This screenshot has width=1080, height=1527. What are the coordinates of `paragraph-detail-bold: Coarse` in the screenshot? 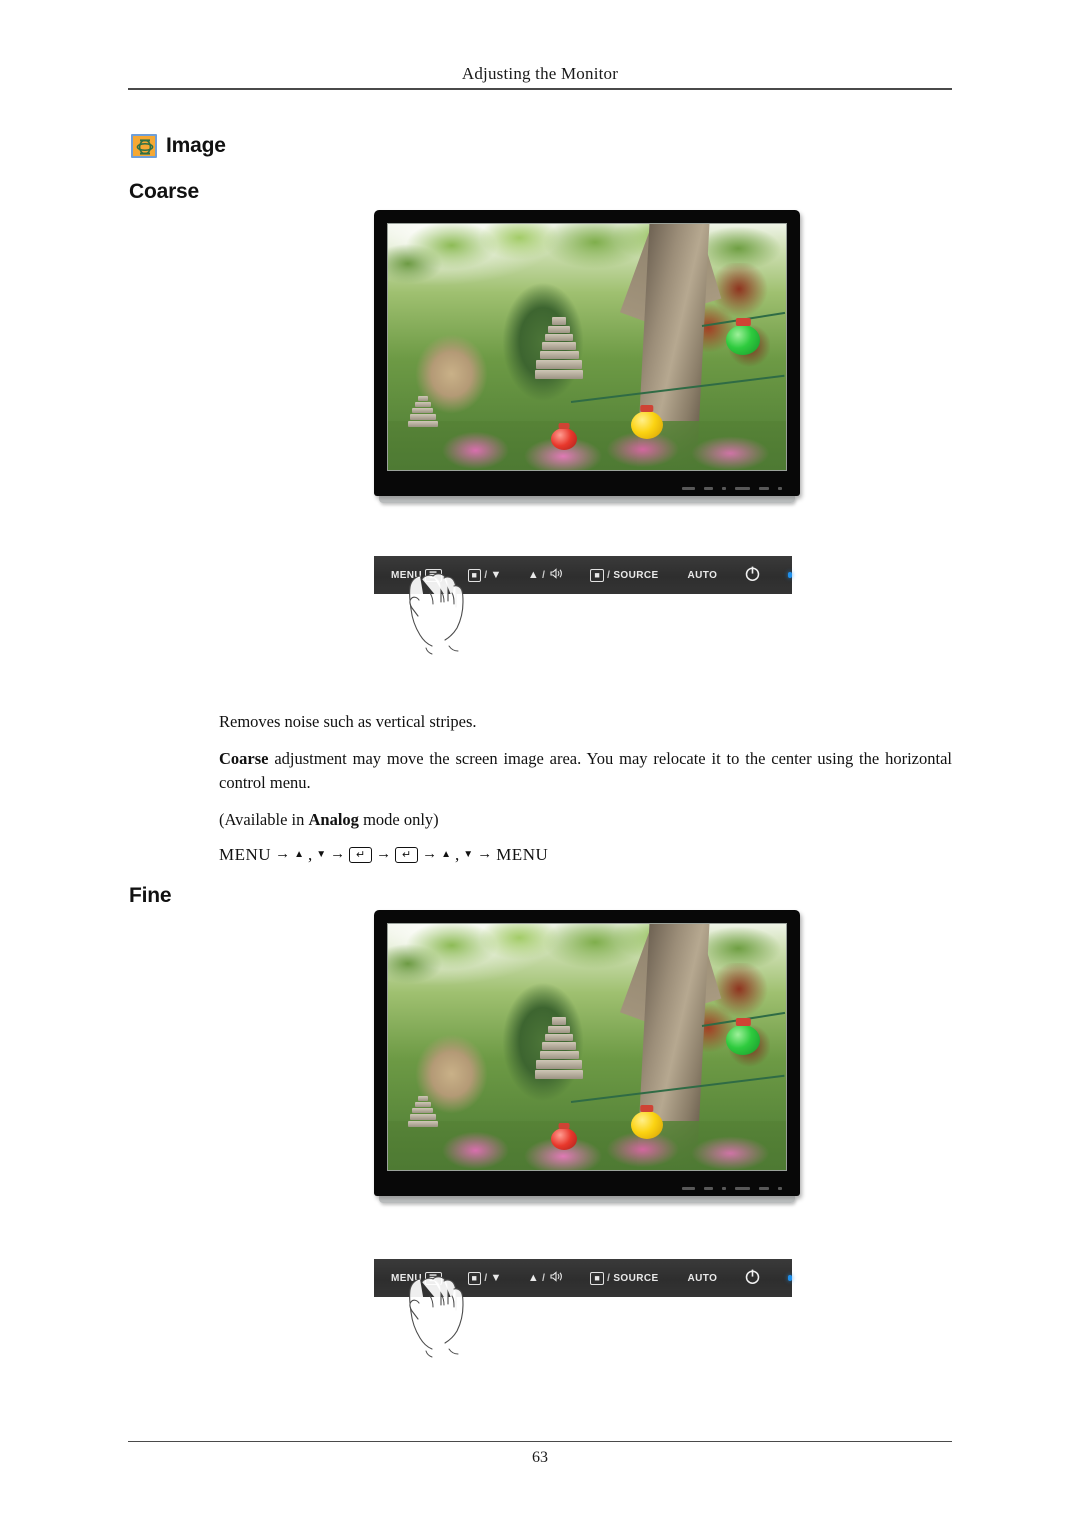 It's located at (244, 758).